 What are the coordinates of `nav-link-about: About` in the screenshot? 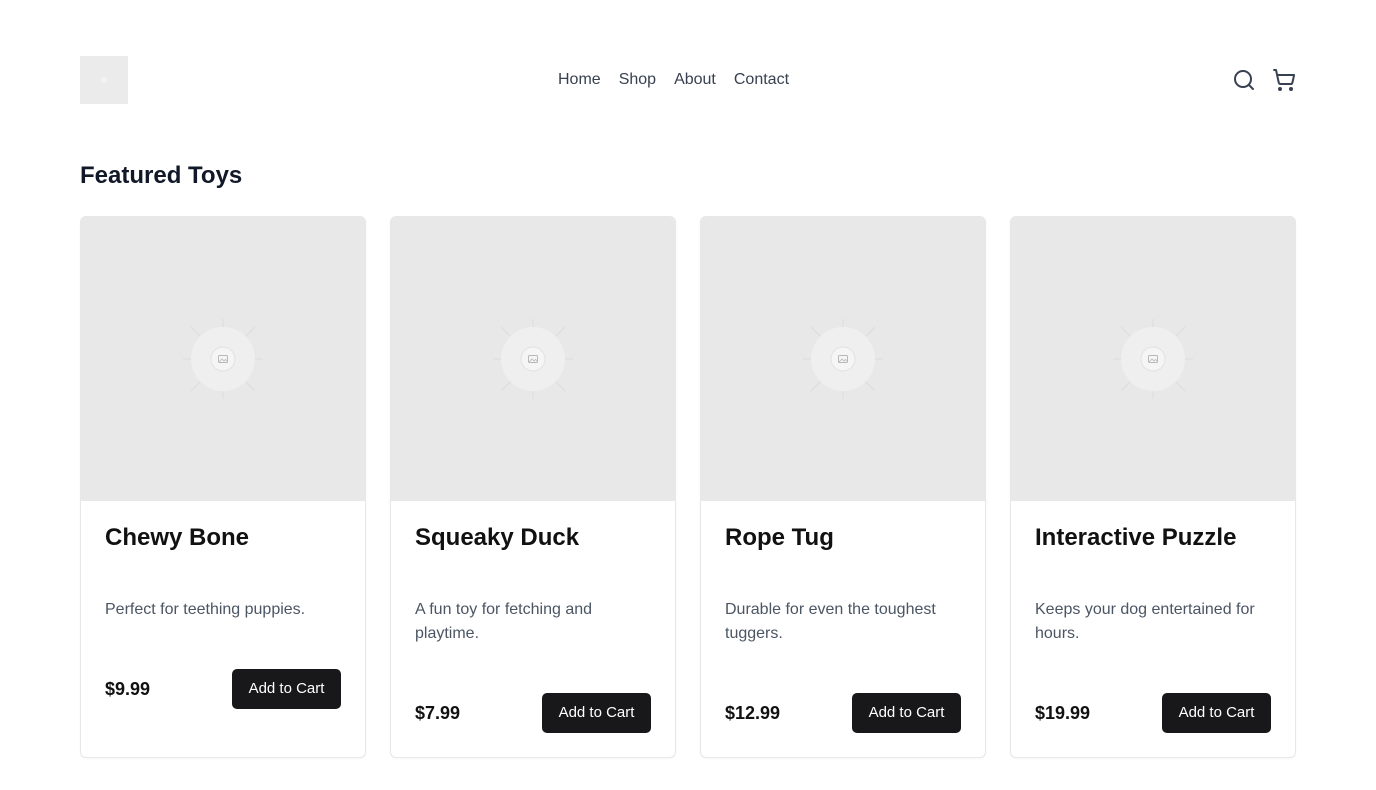 It's located at (695, 80).